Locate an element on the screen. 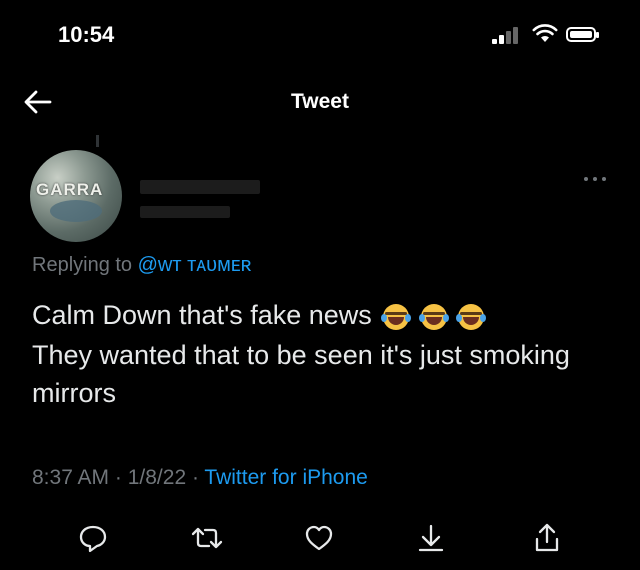 This screenshot has width=640, height=570. tweet-header: Tweet is located at coordinates (320, 103).